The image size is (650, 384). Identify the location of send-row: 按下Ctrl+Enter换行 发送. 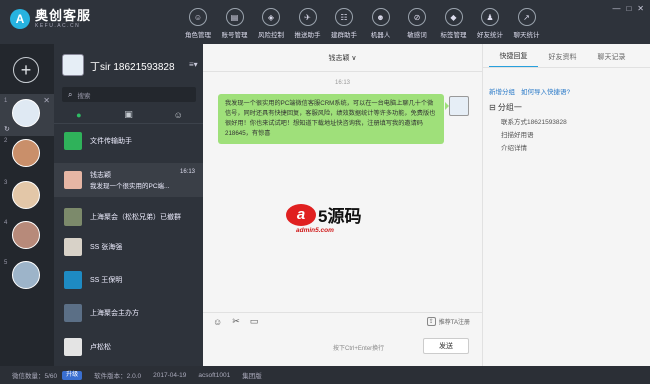
(342, 347).